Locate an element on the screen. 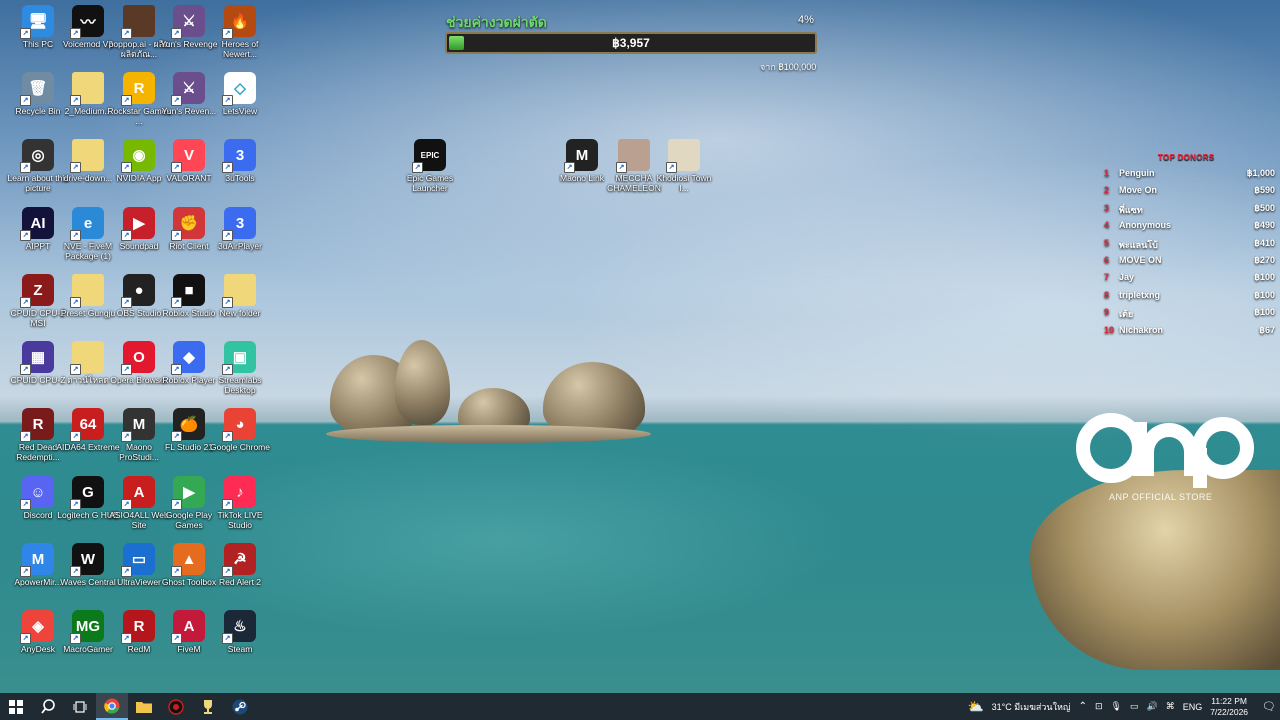 The image size is (1280, 720). 3uairplayer-icon: 3 ↗ is located at coordinates (239, 224).